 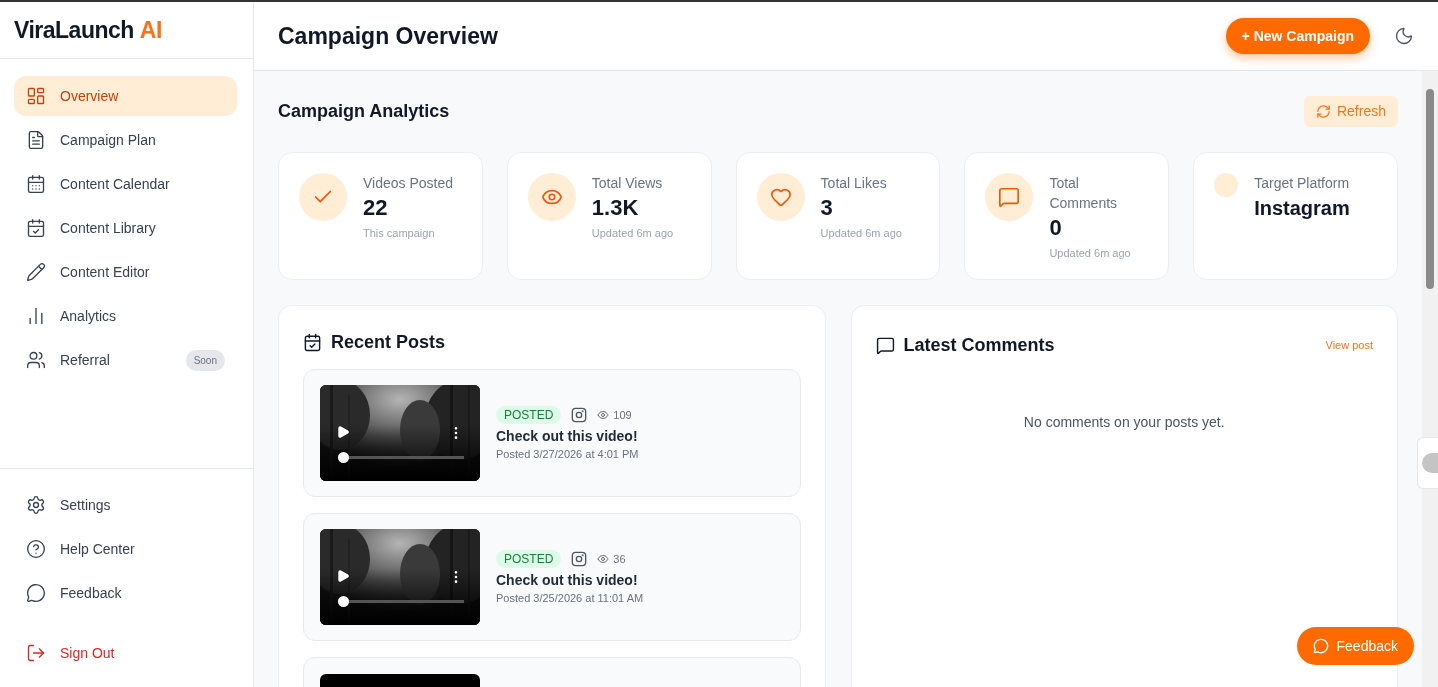 What do you see at coordinates (36, 549) in the screenshot?
I see `help-icon` at bounding box center [36, 549].